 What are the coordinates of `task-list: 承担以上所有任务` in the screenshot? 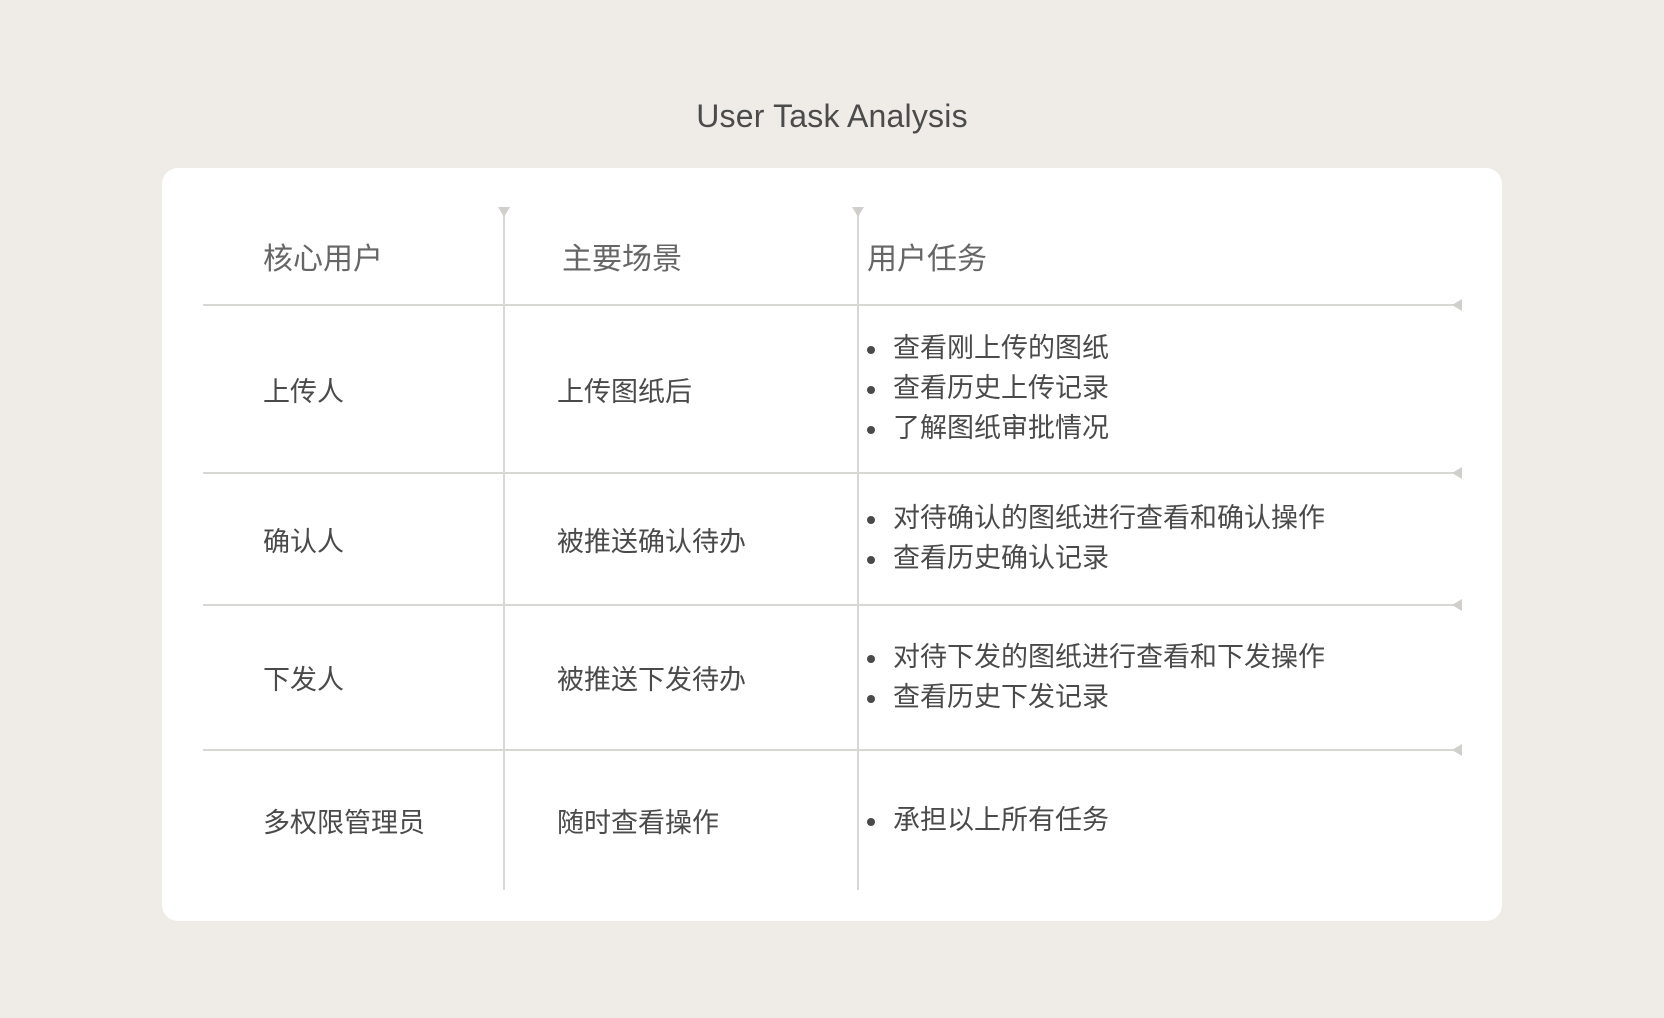 It's located at (988, 821).